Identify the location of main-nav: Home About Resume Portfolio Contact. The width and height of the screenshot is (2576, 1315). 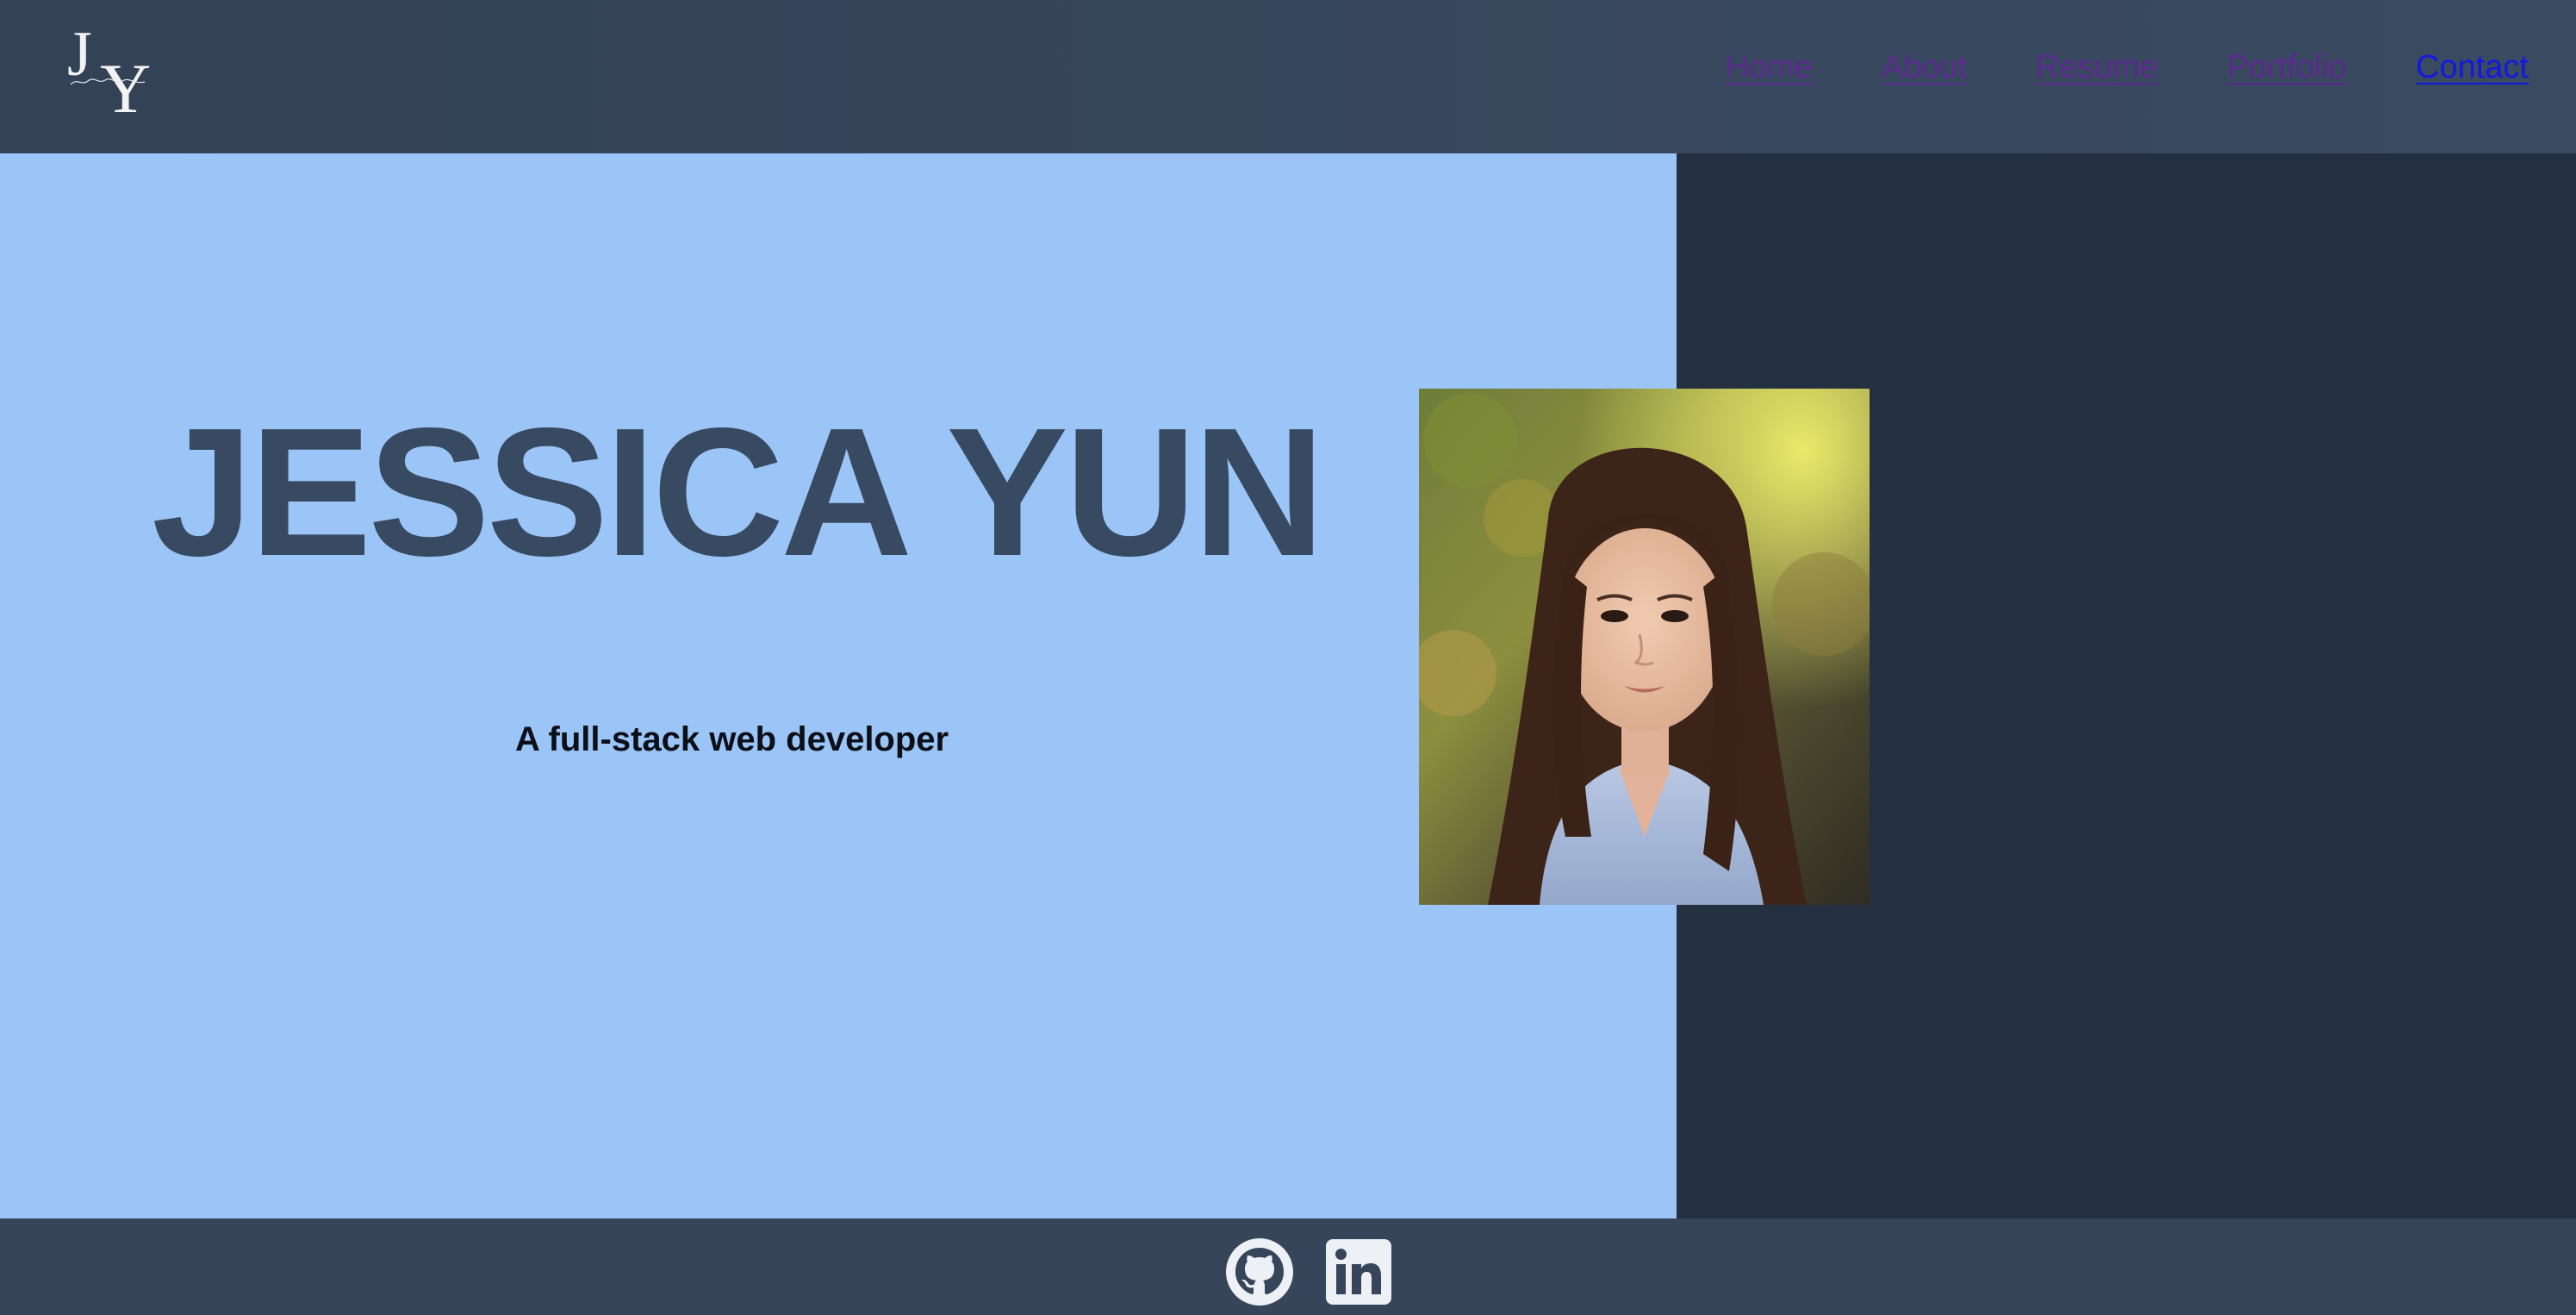
(2127, 67).